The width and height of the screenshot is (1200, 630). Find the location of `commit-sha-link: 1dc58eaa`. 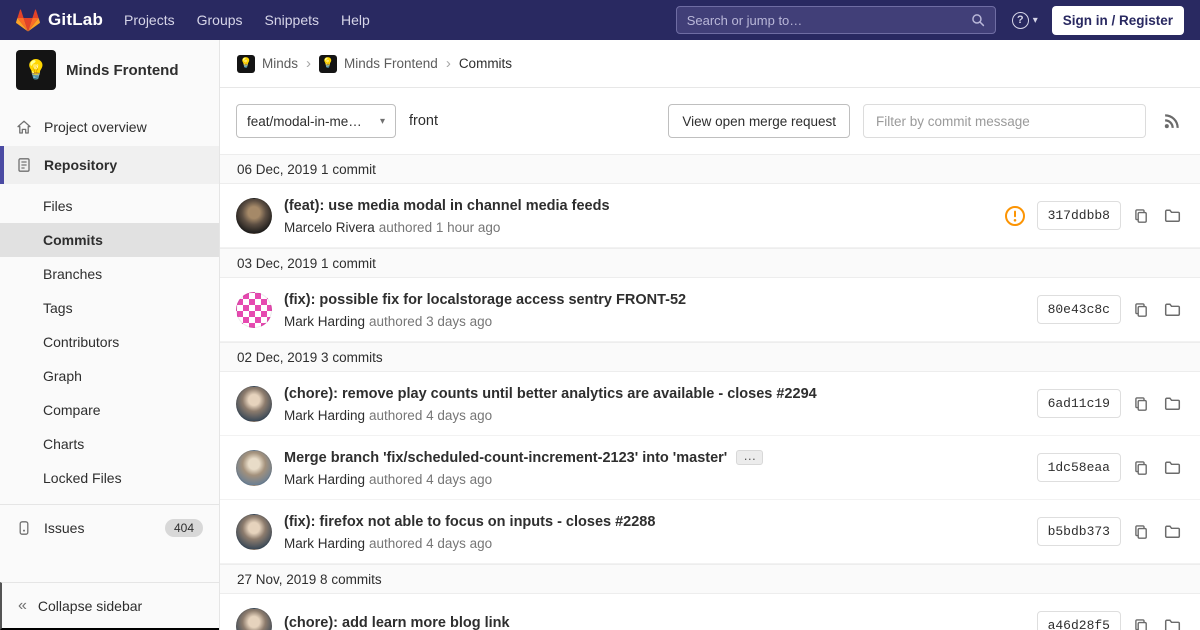

commit-sha-link: 1dc58eaa is located at coordinates (1078, 467).